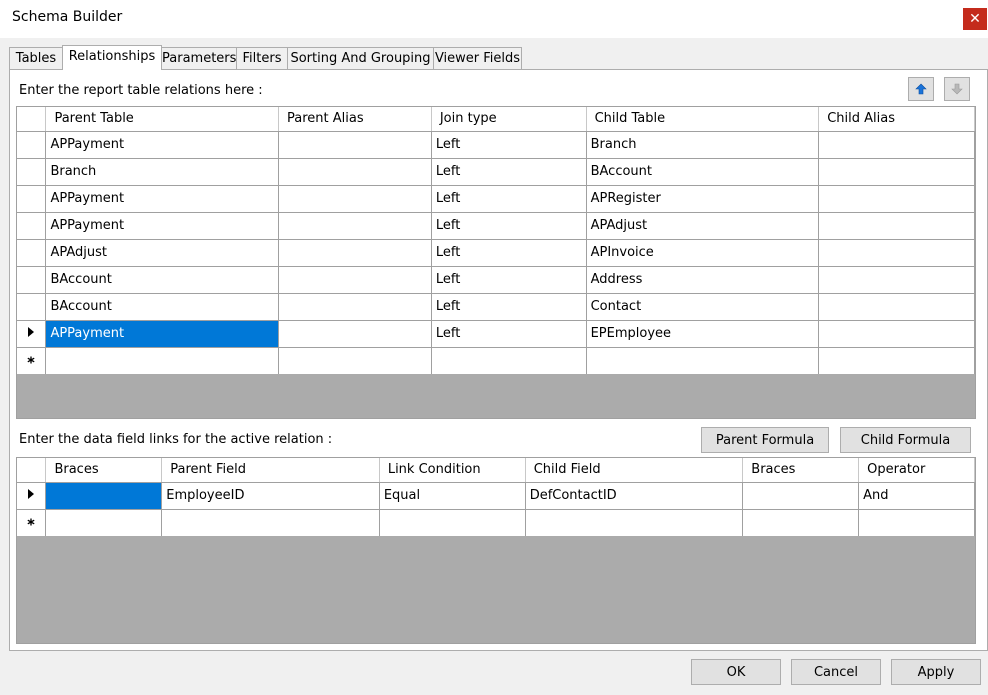 The width and height of the screenshot is (988, 695). I want to click on table-row: APAdjust Left APInvoice, so click(496, 253).